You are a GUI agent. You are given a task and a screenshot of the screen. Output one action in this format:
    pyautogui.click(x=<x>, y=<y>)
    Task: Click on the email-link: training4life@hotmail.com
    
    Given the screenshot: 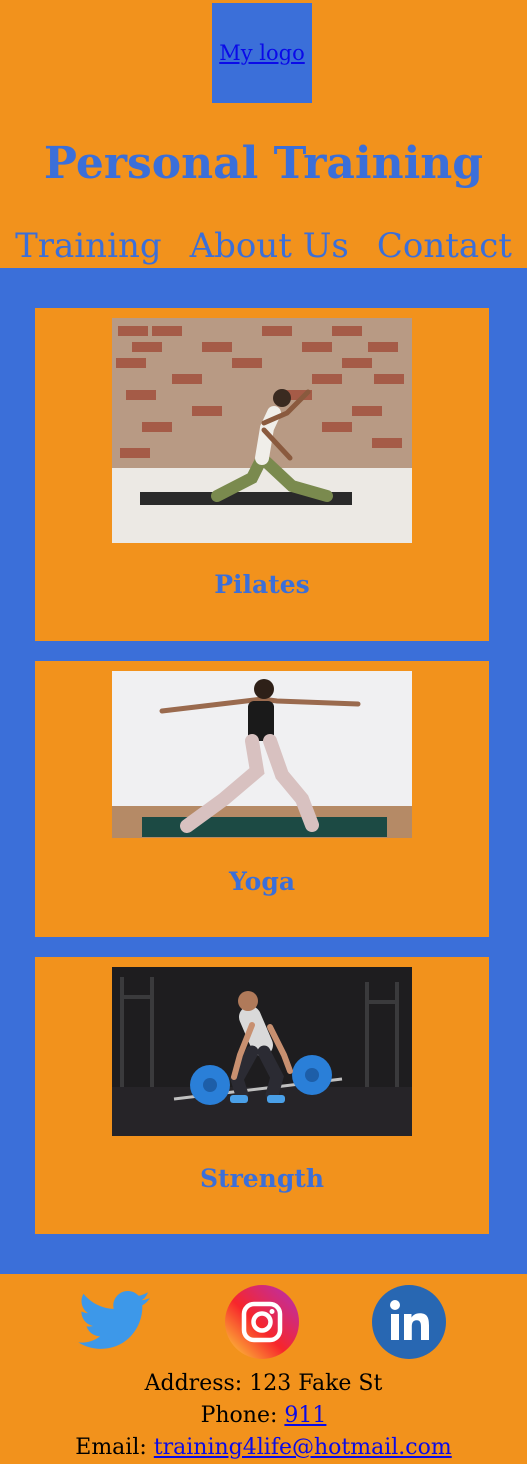 What is the action you would take?
    pyautogui.click(x=303, y=1447)
    